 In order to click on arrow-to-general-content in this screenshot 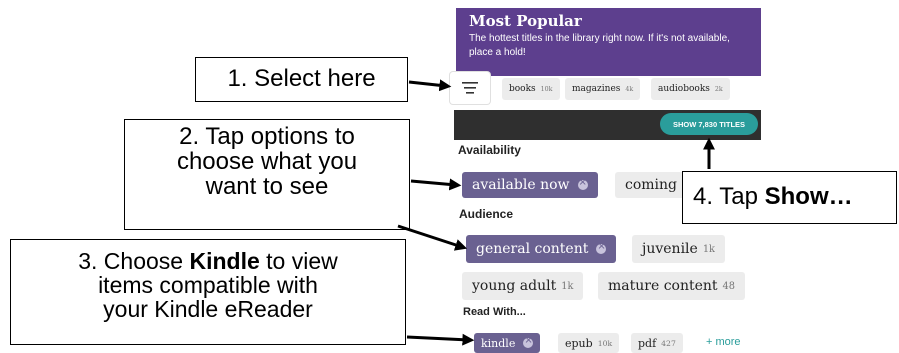, I will do `click(432, 237)`.